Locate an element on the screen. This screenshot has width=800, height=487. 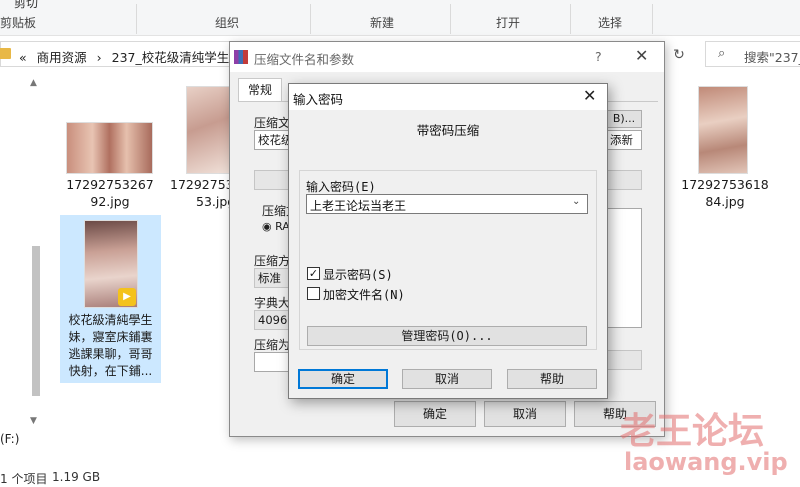
player-badge-icon: ▶ is located at coordinates (127, 297).